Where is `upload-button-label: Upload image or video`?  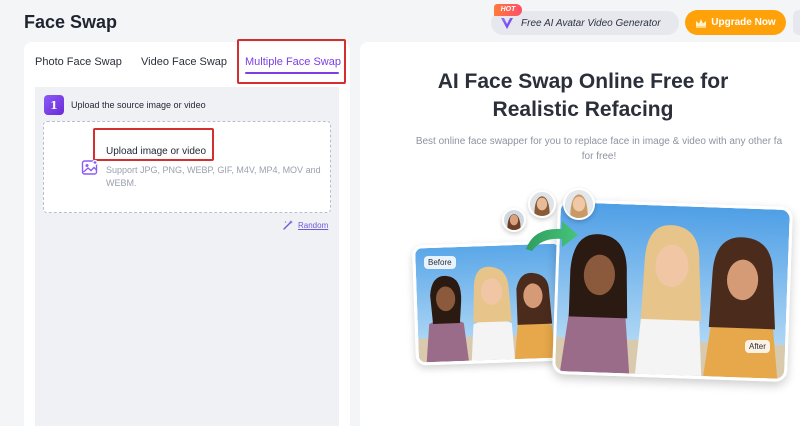 upload-button-label: Upload image or video is located at coordinates (156, 151).